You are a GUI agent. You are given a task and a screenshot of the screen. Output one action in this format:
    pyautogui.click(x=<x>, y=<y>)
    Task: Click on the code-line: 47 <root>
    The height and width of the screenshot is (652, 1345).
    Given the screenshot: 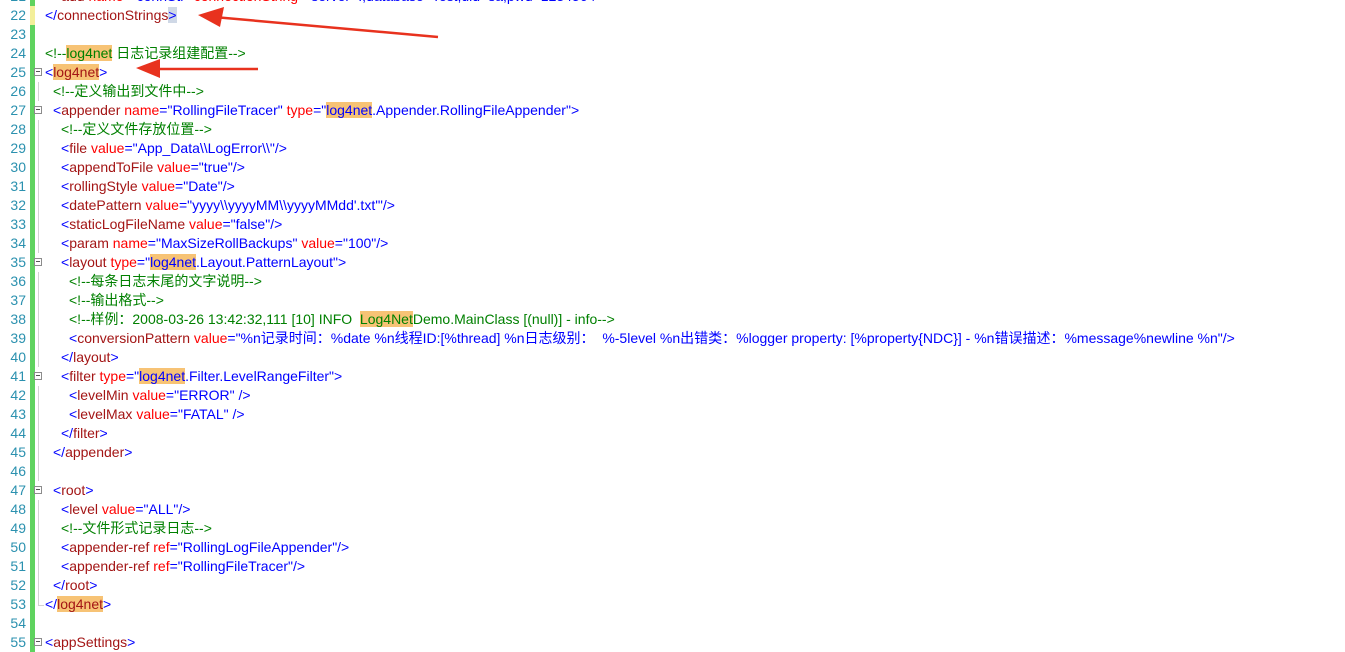 What is the action you would take?
    pyautogui.click(x=672, y=490)
    